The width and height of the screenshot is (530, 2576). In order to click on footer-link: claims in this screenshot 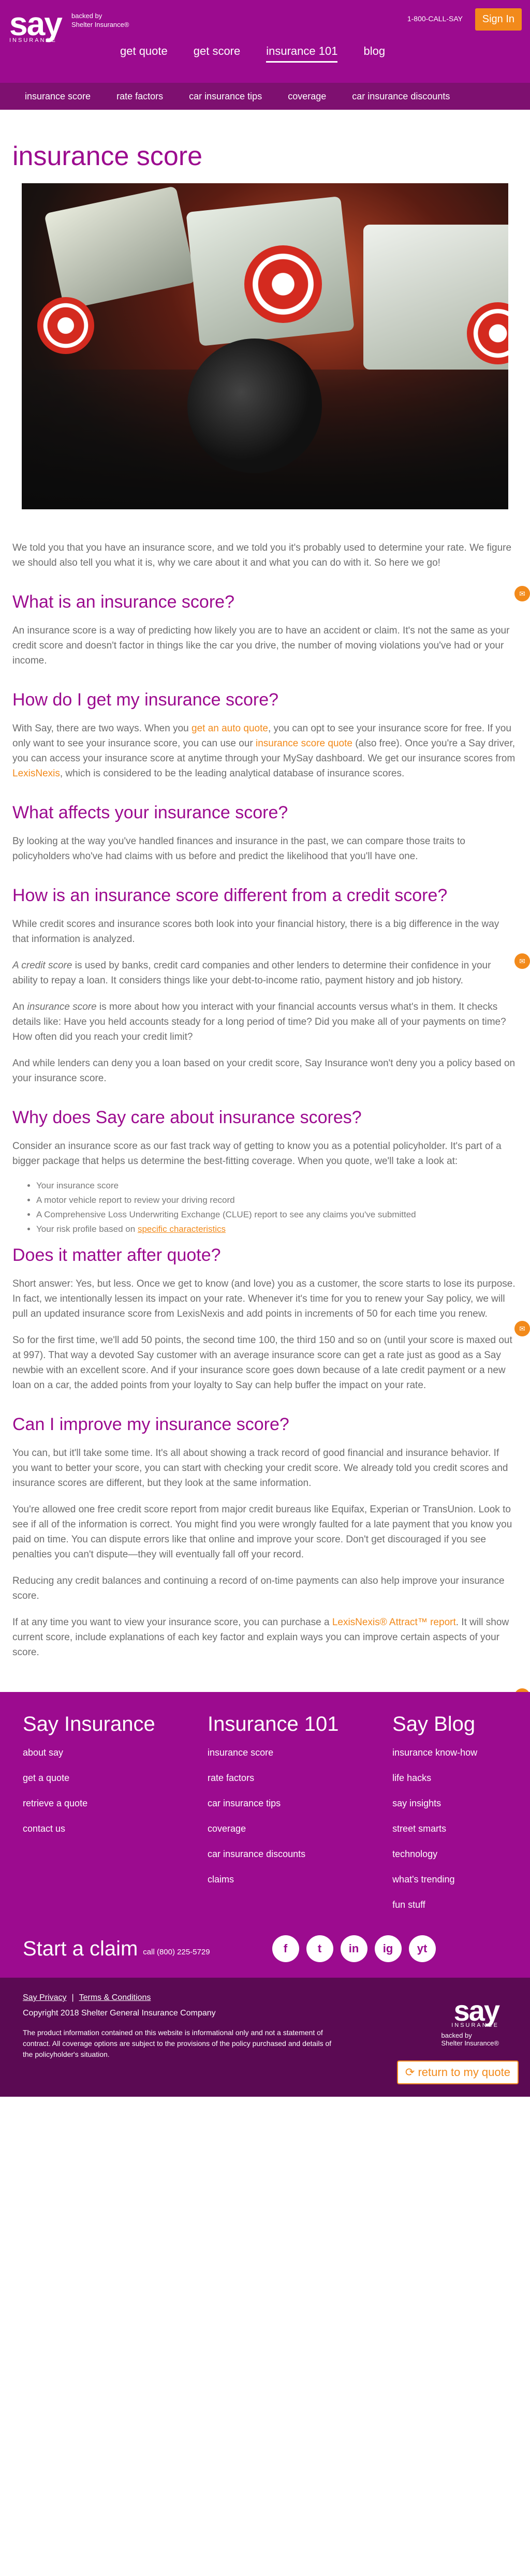, I will do `click(300, 1880)`.